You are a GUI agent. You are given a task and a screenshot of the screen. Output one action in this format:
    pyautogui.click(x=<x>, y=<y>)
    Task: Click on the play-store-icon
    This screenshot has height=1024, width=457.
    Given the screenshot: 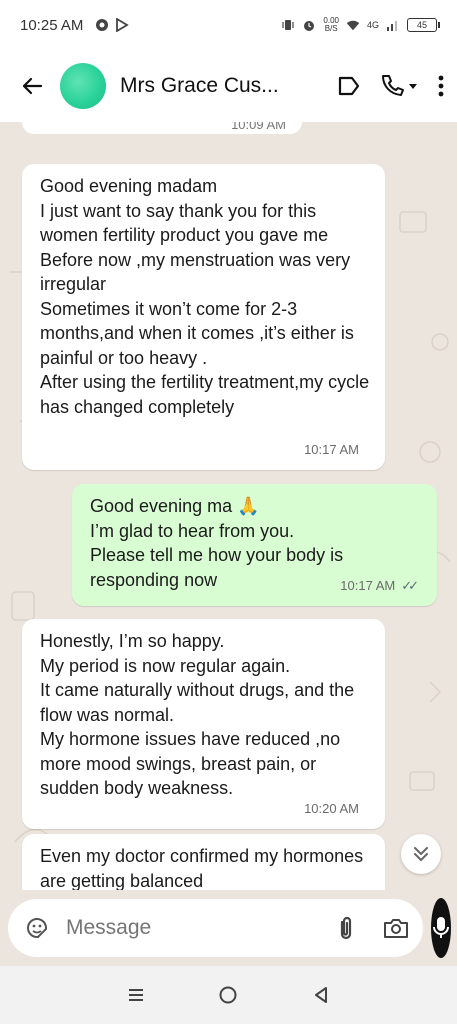 What is the action you would take?
    pyautogui.click(x=122, y=25)
    